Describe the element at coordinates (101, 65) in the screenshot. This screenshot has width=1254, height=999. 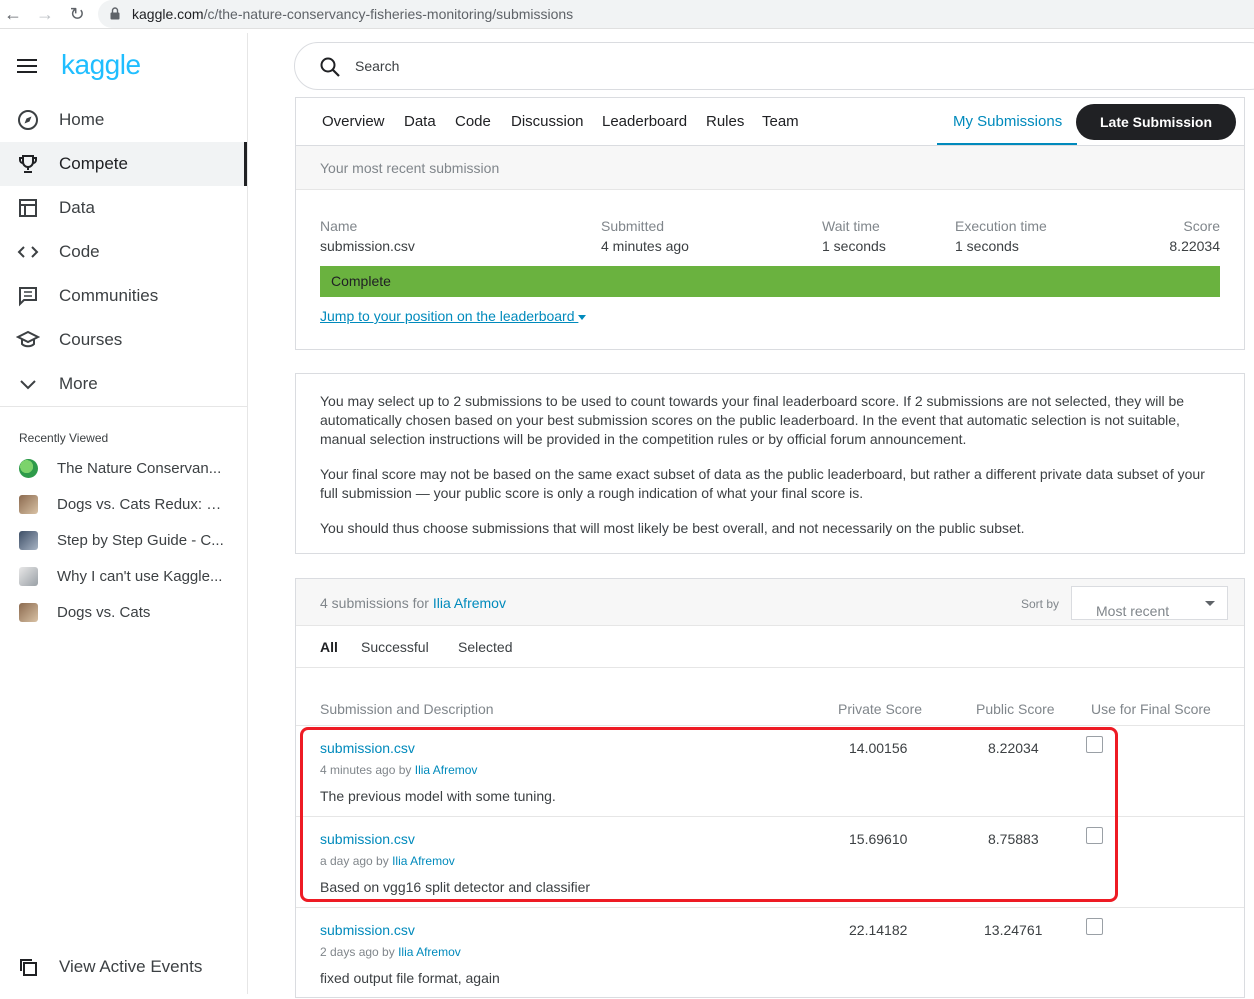
I see `kaggle-logo: kaggle` at that location.